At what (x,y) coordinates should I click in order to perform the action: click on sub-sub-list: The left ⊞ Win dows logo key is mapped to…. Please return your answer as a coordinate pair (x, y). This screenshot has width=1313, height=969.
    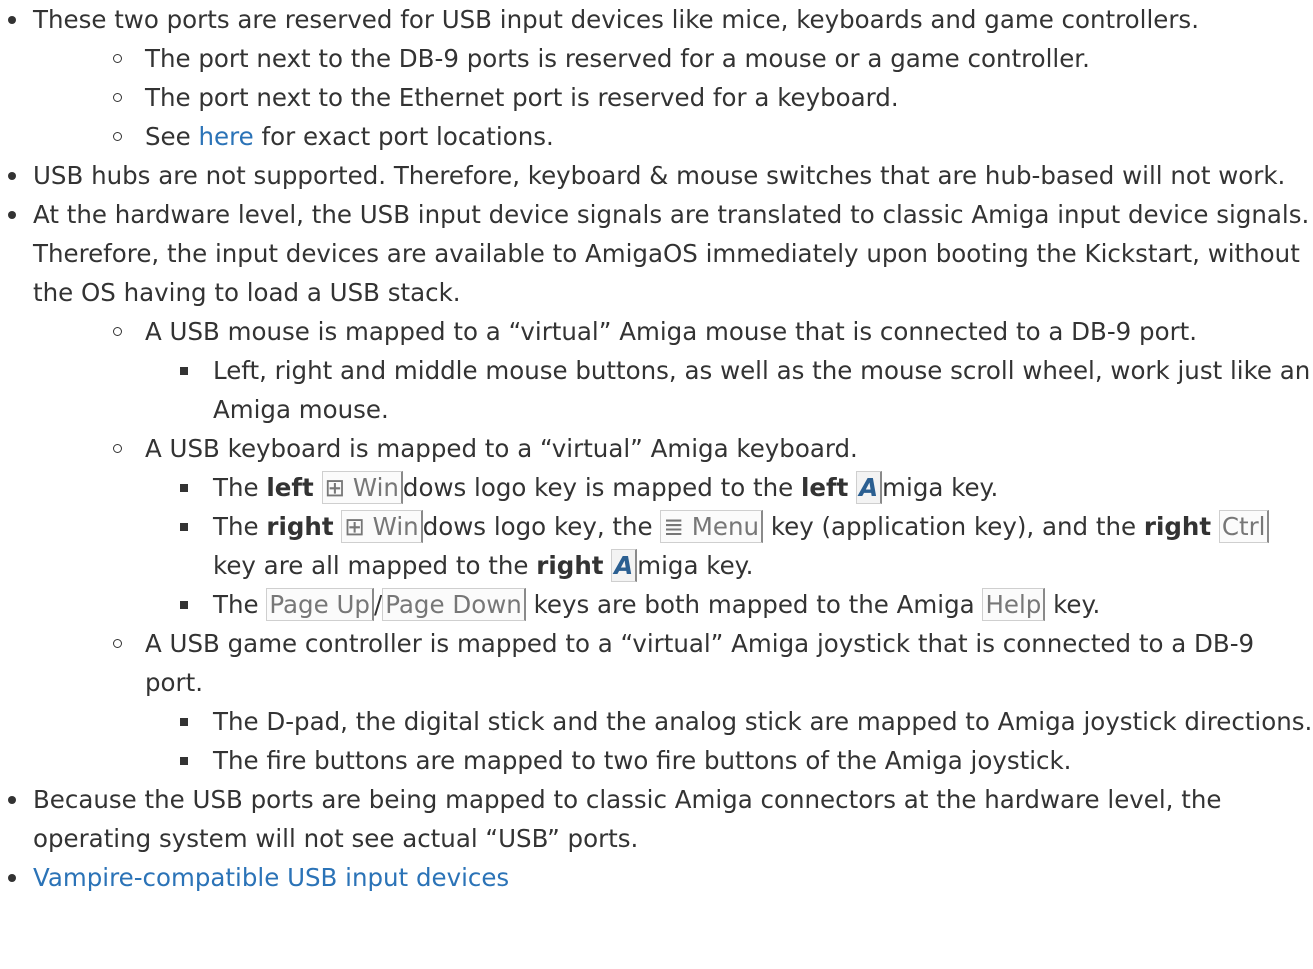
    Looking at the image, I should click on (745, 546).